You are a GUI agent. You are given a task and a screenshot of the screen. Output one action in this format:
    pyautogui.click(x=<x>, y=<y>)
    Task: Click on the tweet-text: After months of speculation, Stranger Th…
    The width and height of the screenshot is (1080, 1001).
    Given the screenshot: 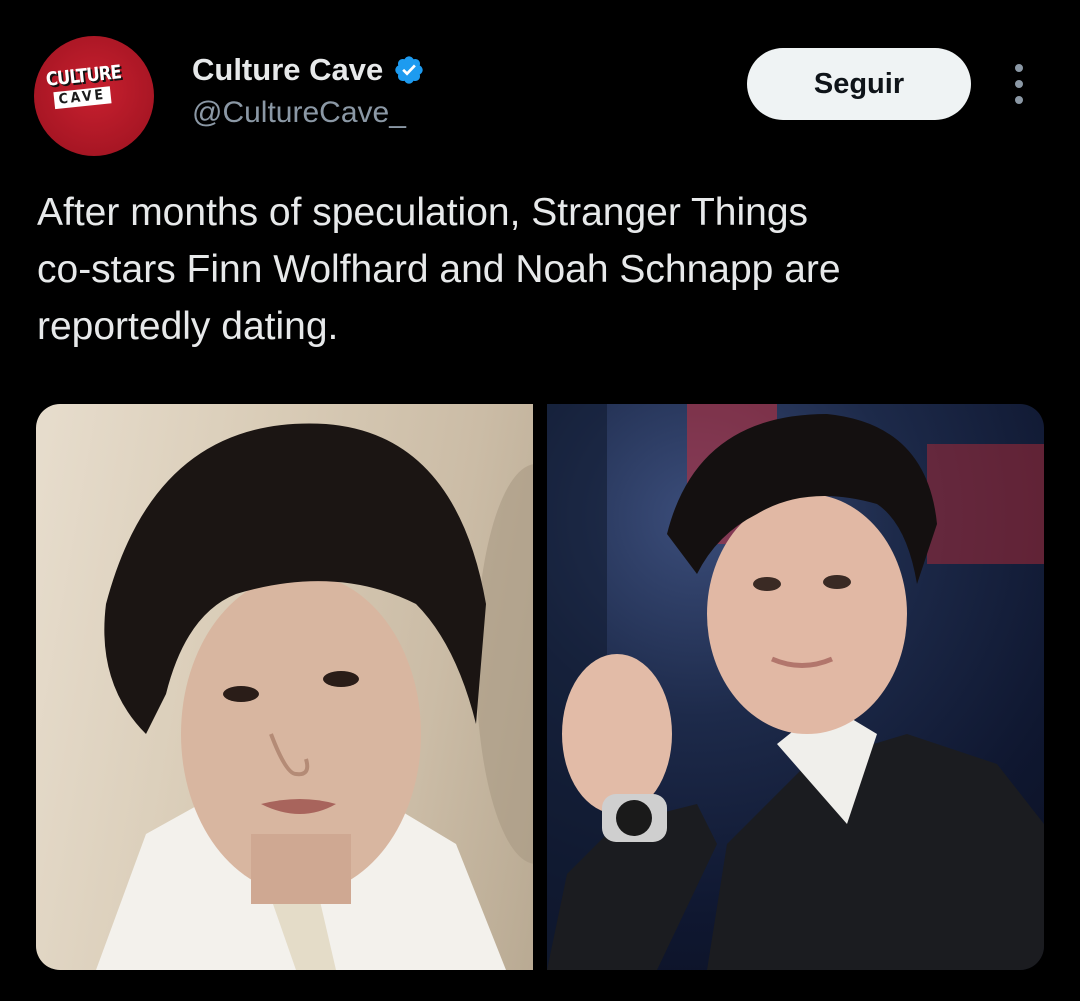 What is the action you would take?
    pyautogui.click(x=439, y=269)
    